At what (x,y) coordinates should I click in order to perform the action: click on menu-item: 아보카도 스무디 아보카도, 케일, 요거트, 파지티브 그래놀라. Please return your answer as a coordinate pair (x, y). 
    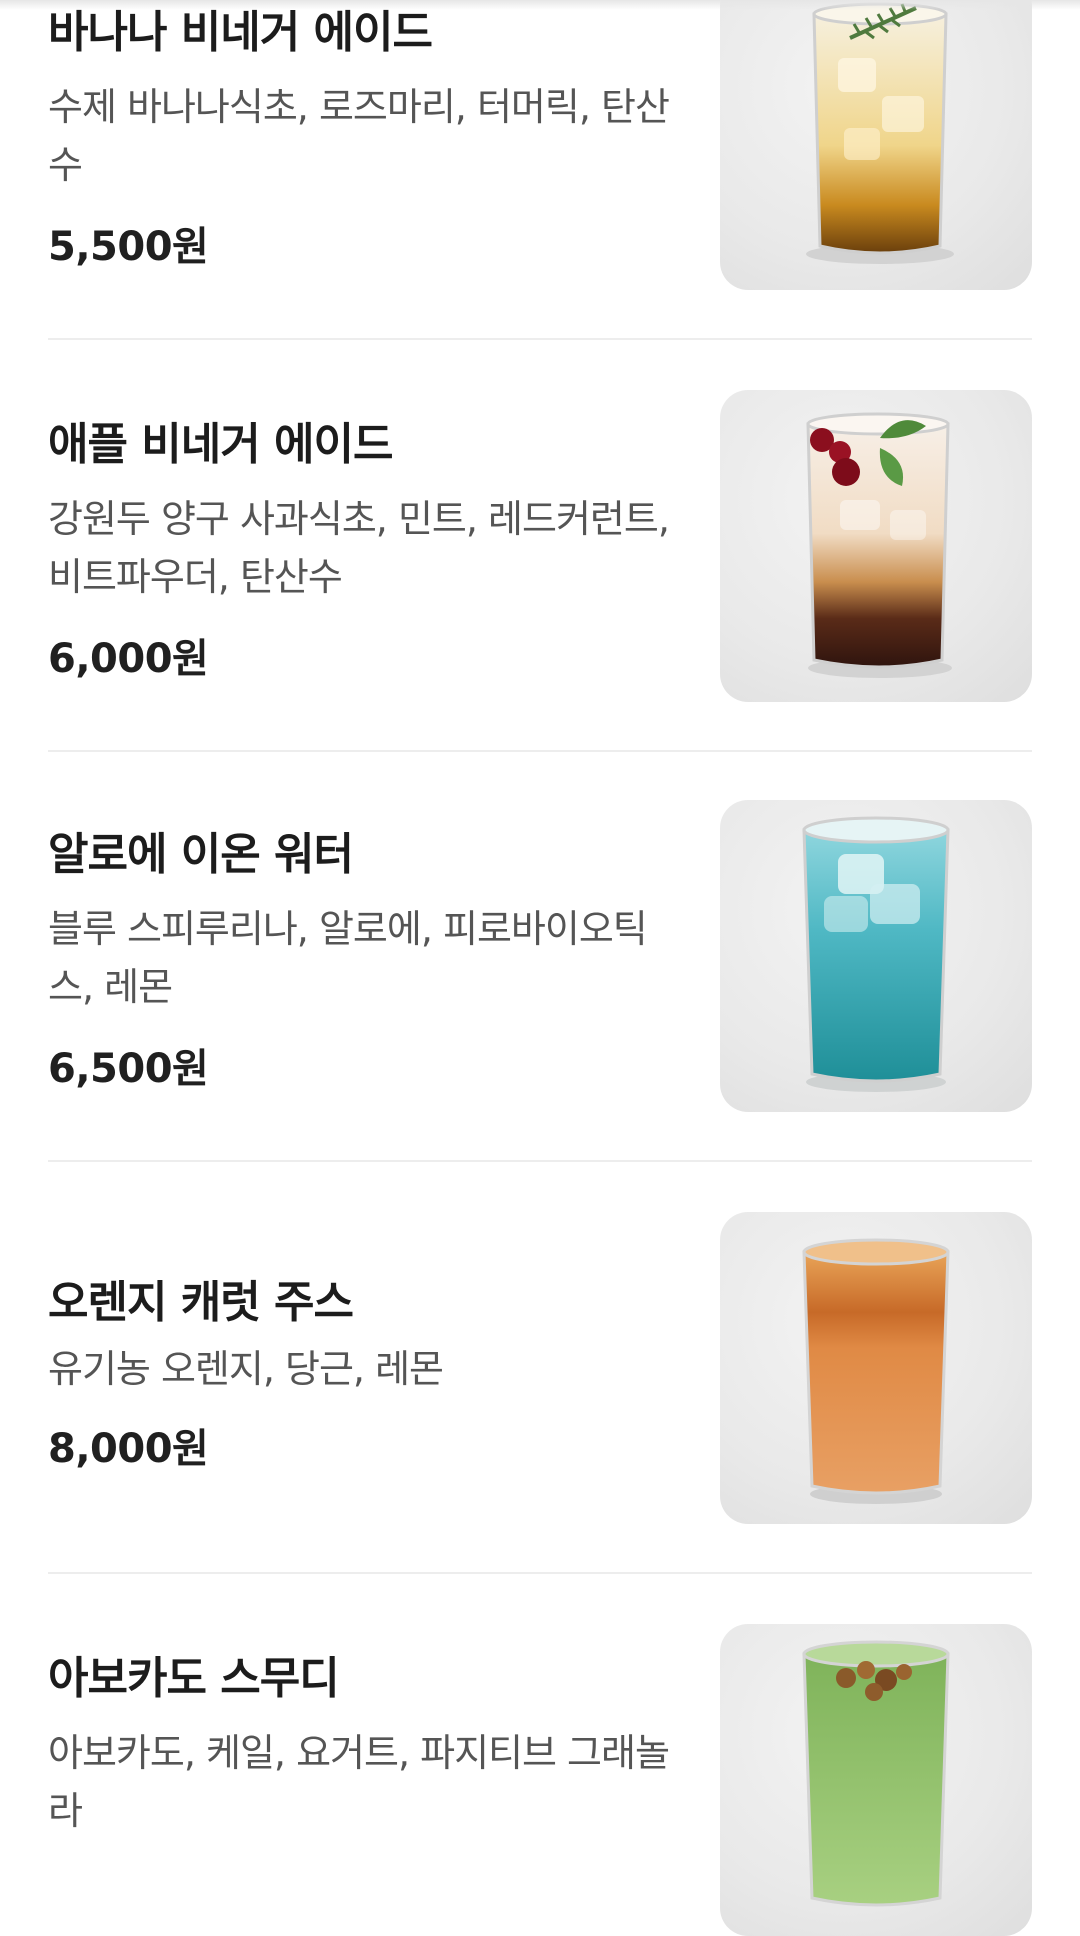
    Looking at the image, I should click on (540, 1780).